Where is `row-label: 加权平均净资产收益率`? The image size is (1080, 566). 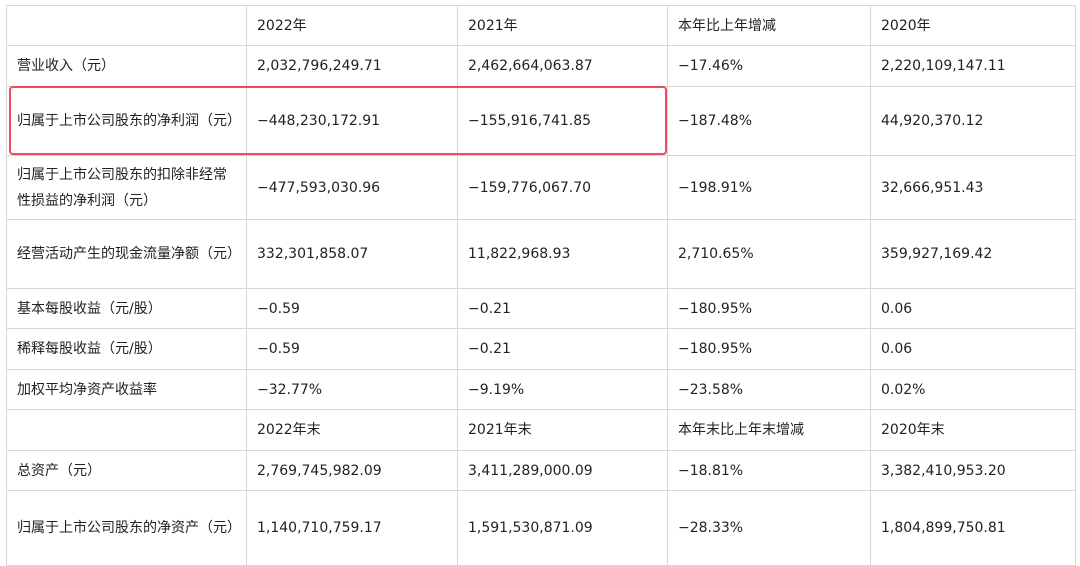
row-label: 加权平均净资产收益率 is located at coordinates (126, 389).